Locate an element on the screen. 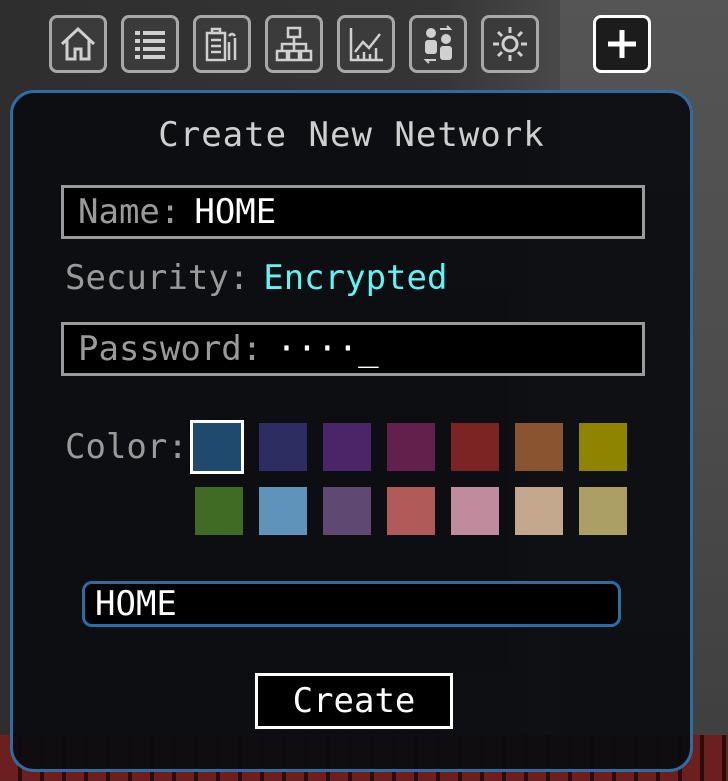 Image resolution: width=728 pixels, height=781 pixels. color-label: Color: is located at coordinates (126, 447).